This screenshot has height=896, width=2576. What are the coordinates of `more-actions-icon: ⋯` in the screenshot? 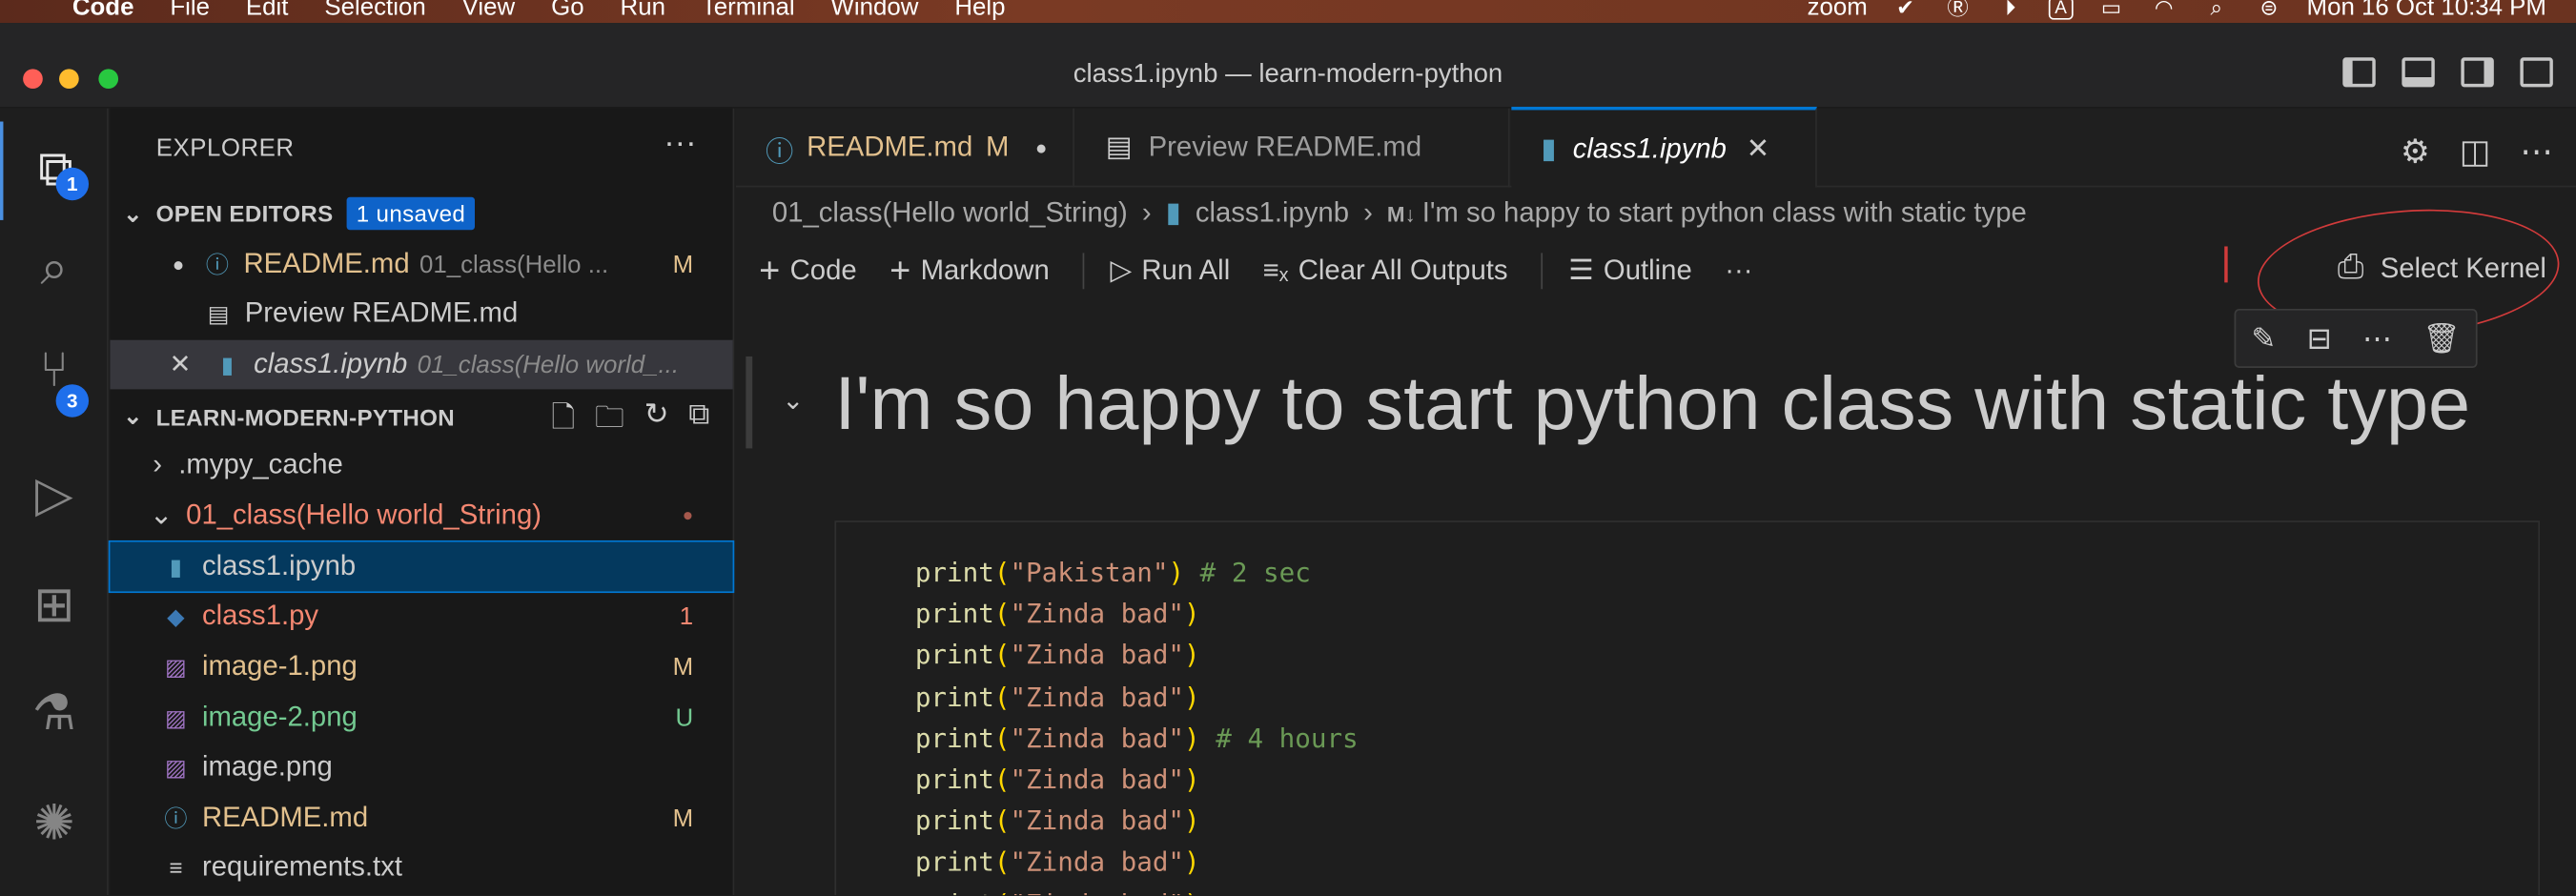 It's located at (2536, 152).